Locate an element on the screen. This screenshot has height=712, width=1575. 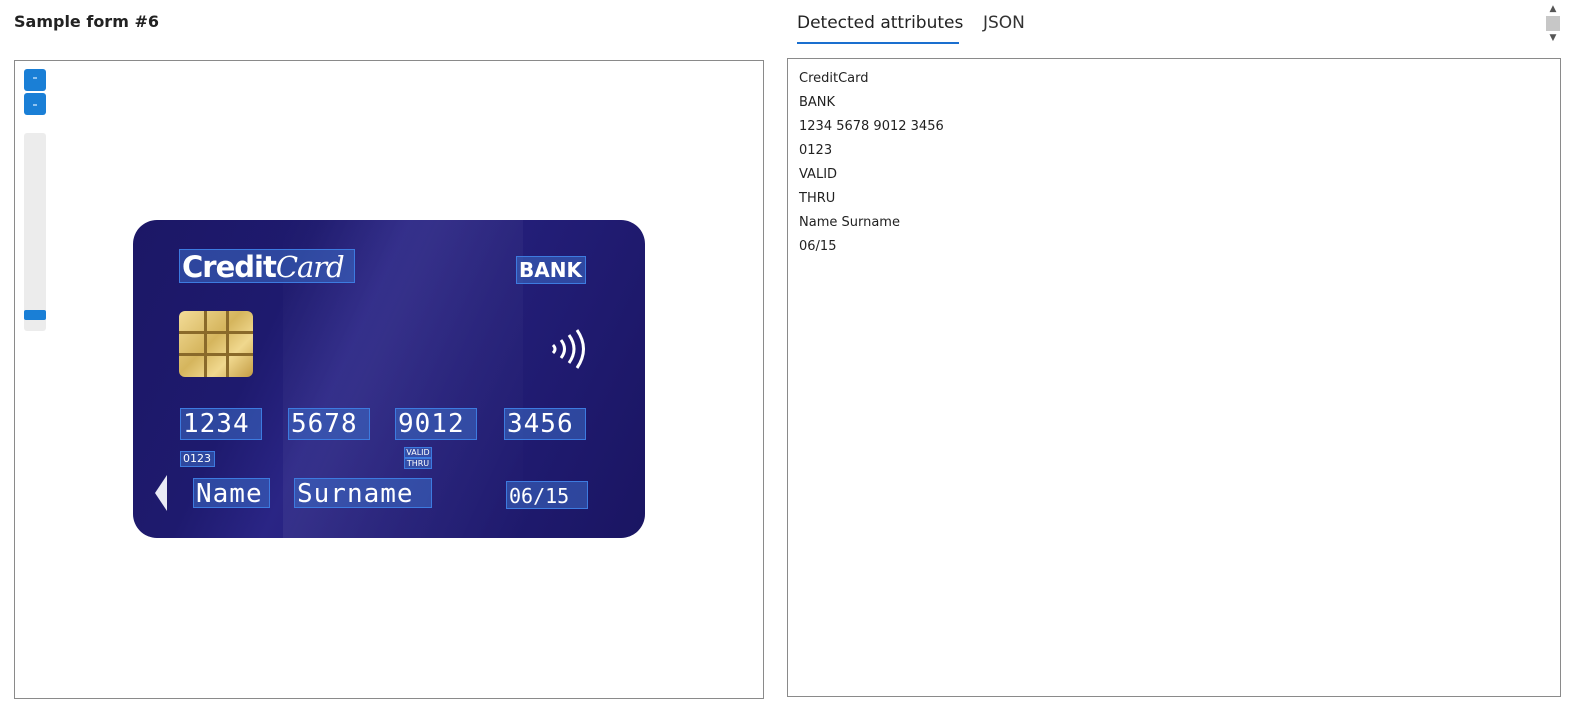
highlight-thru: THRU is located at coordinates (418, 463).